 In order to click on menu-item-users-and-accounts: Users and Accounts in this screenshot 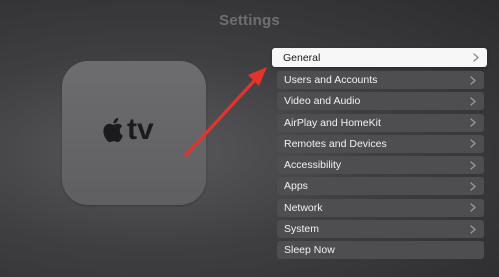, I will do `click(380, 80)`.